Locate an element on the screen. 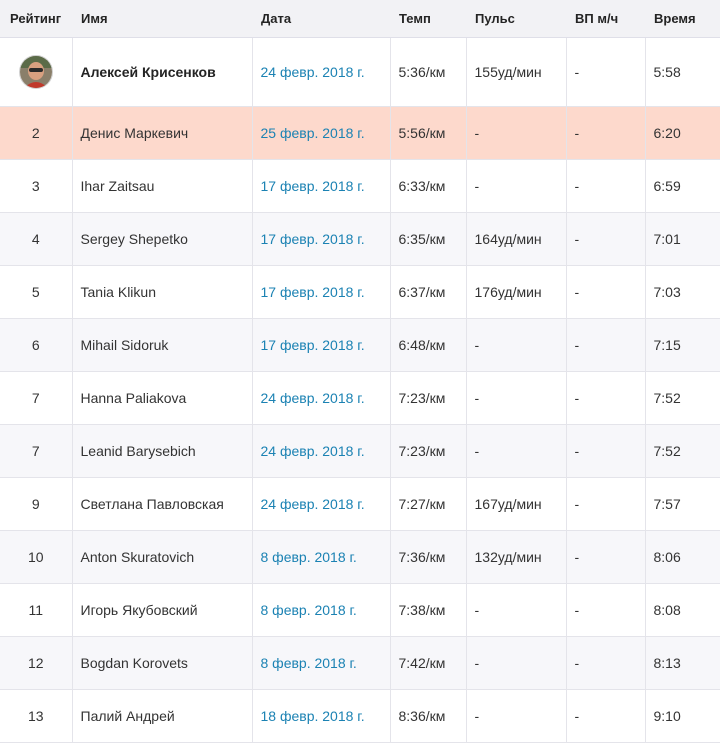  heart-rate-cell: 155уд/мин is located at coordinates (516, 72).